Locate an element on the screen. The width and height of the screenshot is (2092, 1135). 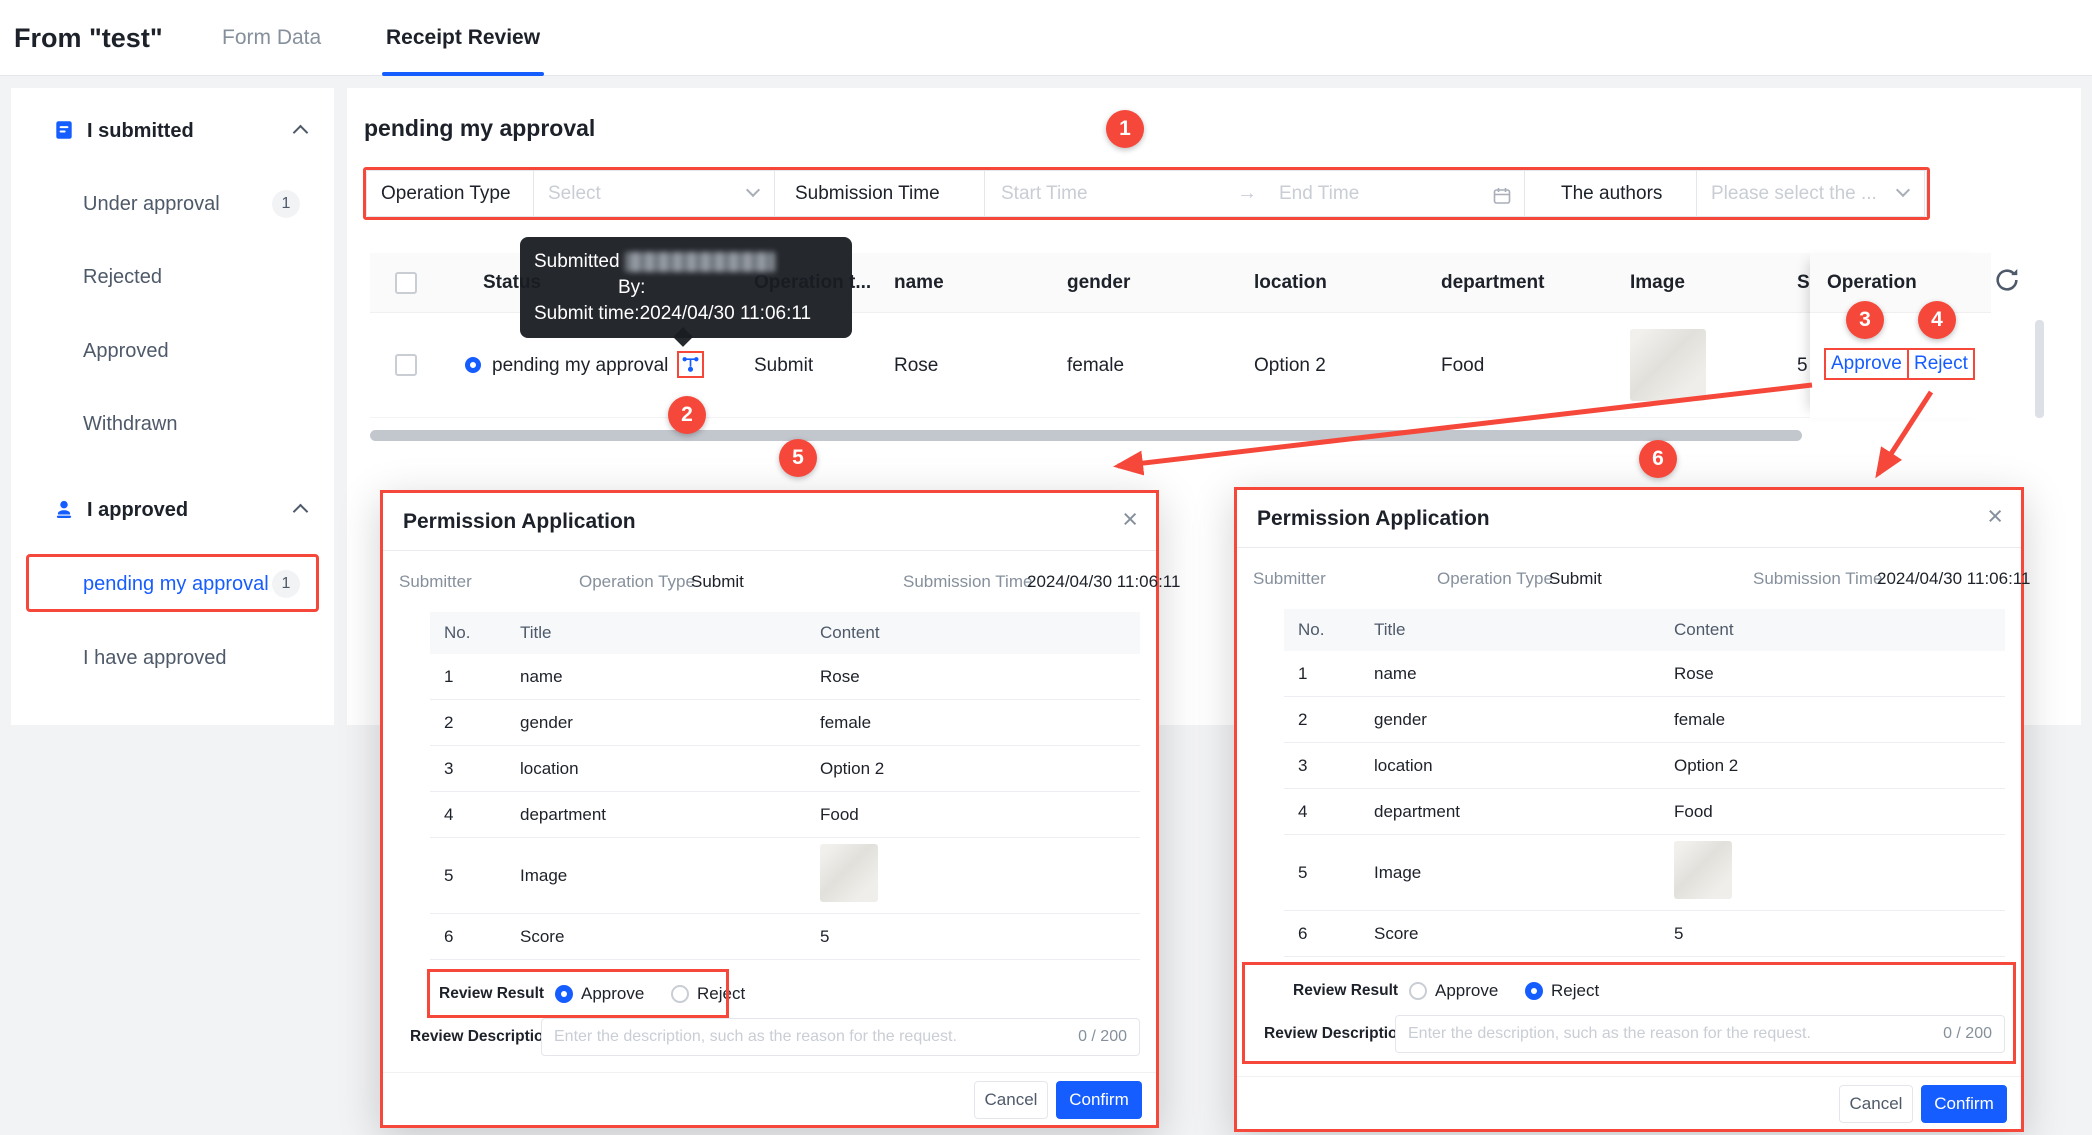
sidebar-item-rejected: Rejected is located at coordinates (172, 277).